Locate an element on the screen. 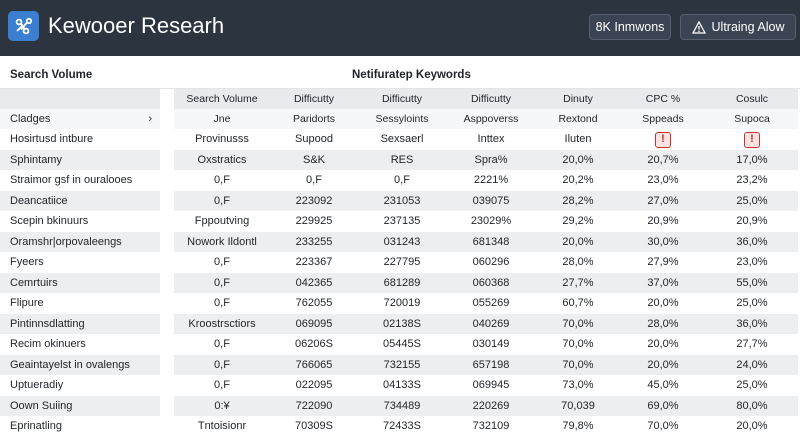 The image size is (800, 436). column-subheader: Sppeads is located at coordinates (663, 119).